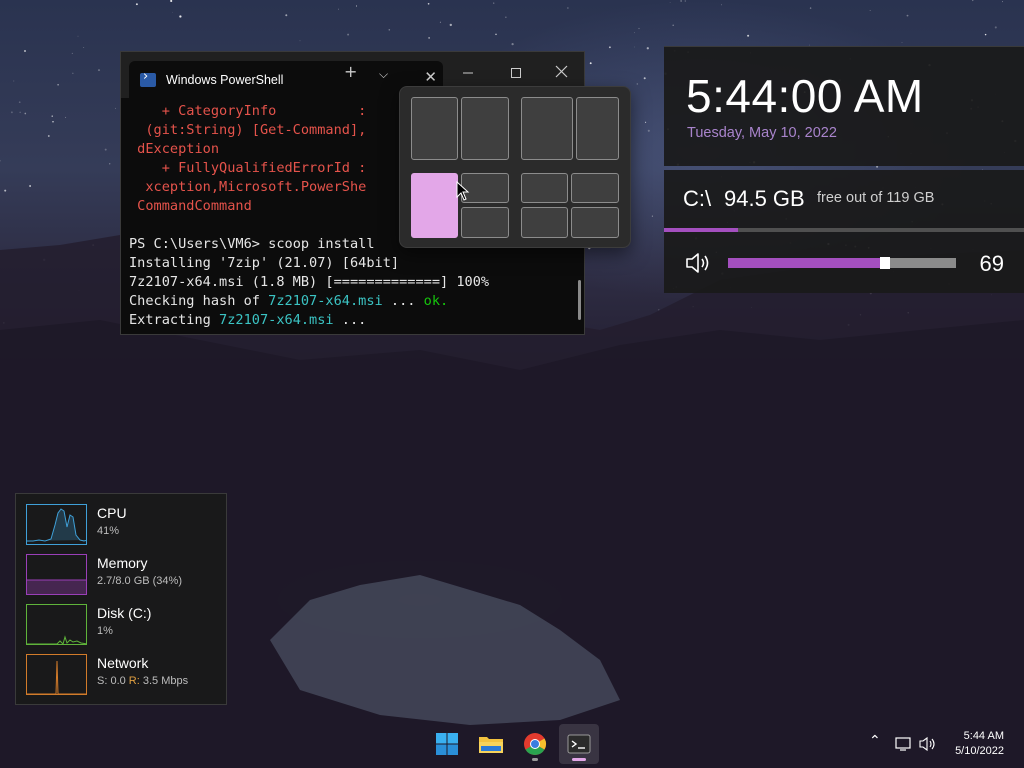  What do you see at coordinates (248, 130) in the screenshot?
I see `terminal-text: (git:String) [Get-Command],` at bounding box center [248, 130].